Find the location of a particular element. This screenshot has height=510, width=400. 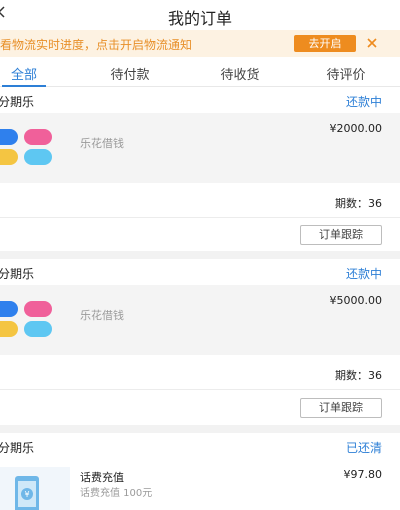

order-tabs: 全部 待付款 待收货 待评价 is located at coordinates (200, 72).